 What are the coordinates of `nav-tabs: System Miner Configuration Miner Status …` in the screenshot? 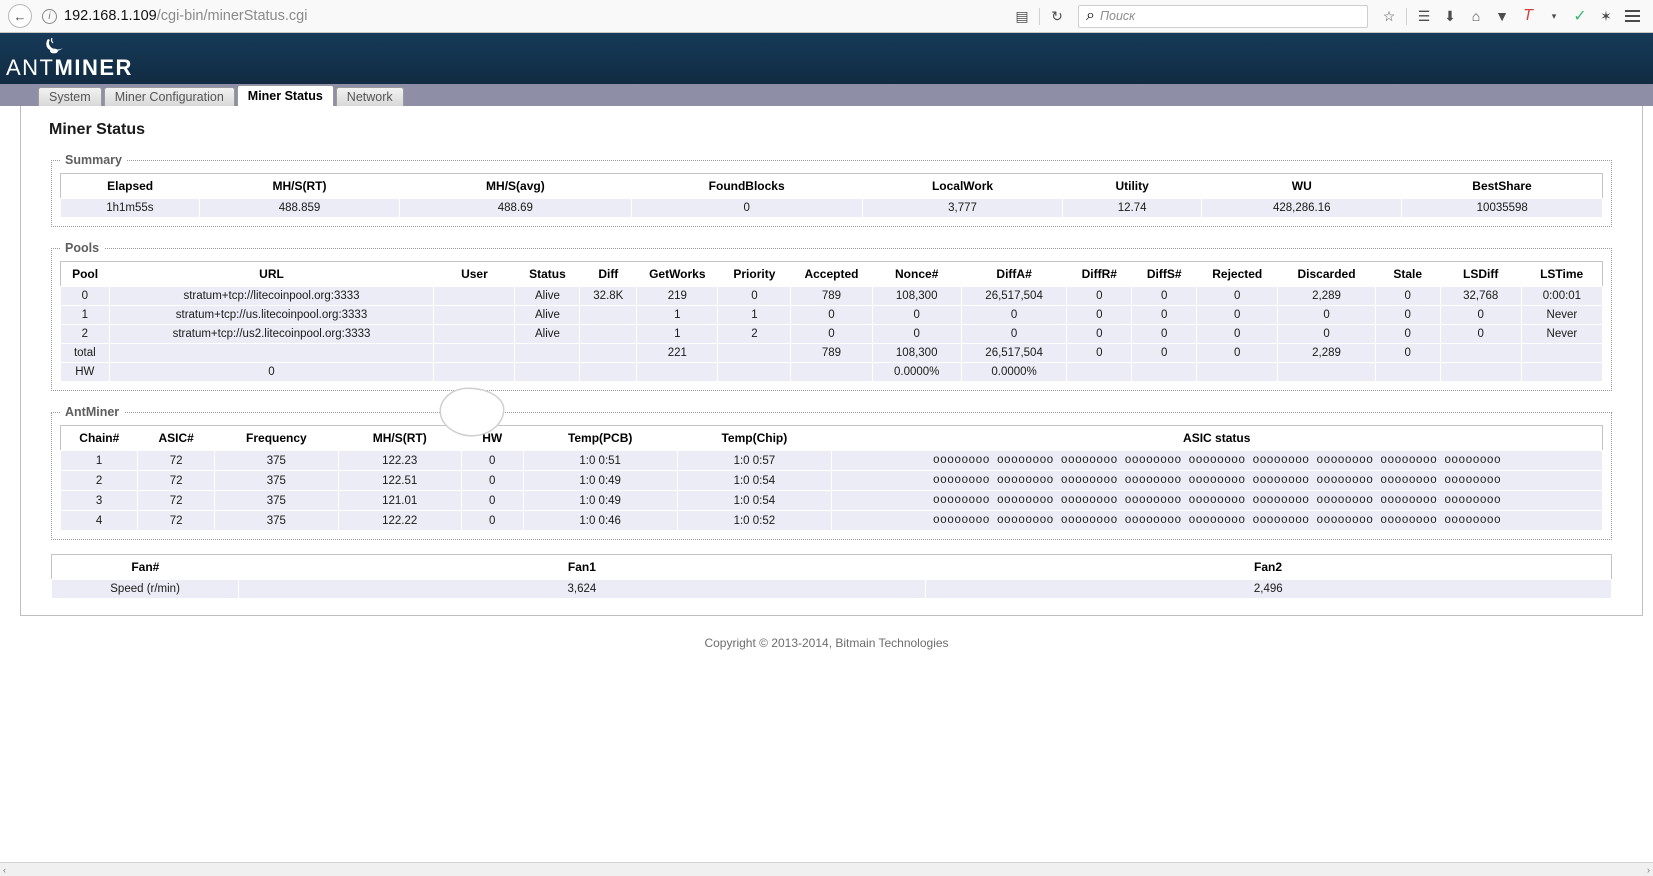 It's located at (826, 95).